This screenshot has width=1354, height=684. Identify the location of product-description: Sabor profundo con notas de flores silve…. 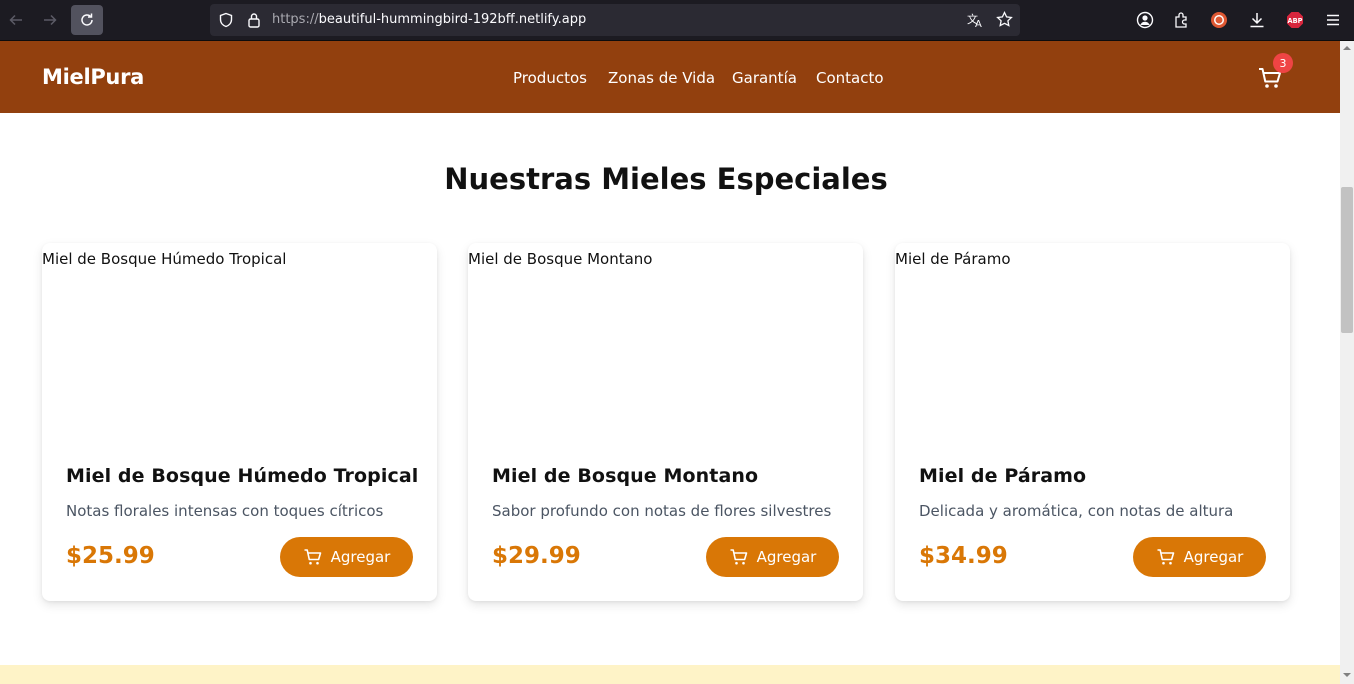
(662, 511).